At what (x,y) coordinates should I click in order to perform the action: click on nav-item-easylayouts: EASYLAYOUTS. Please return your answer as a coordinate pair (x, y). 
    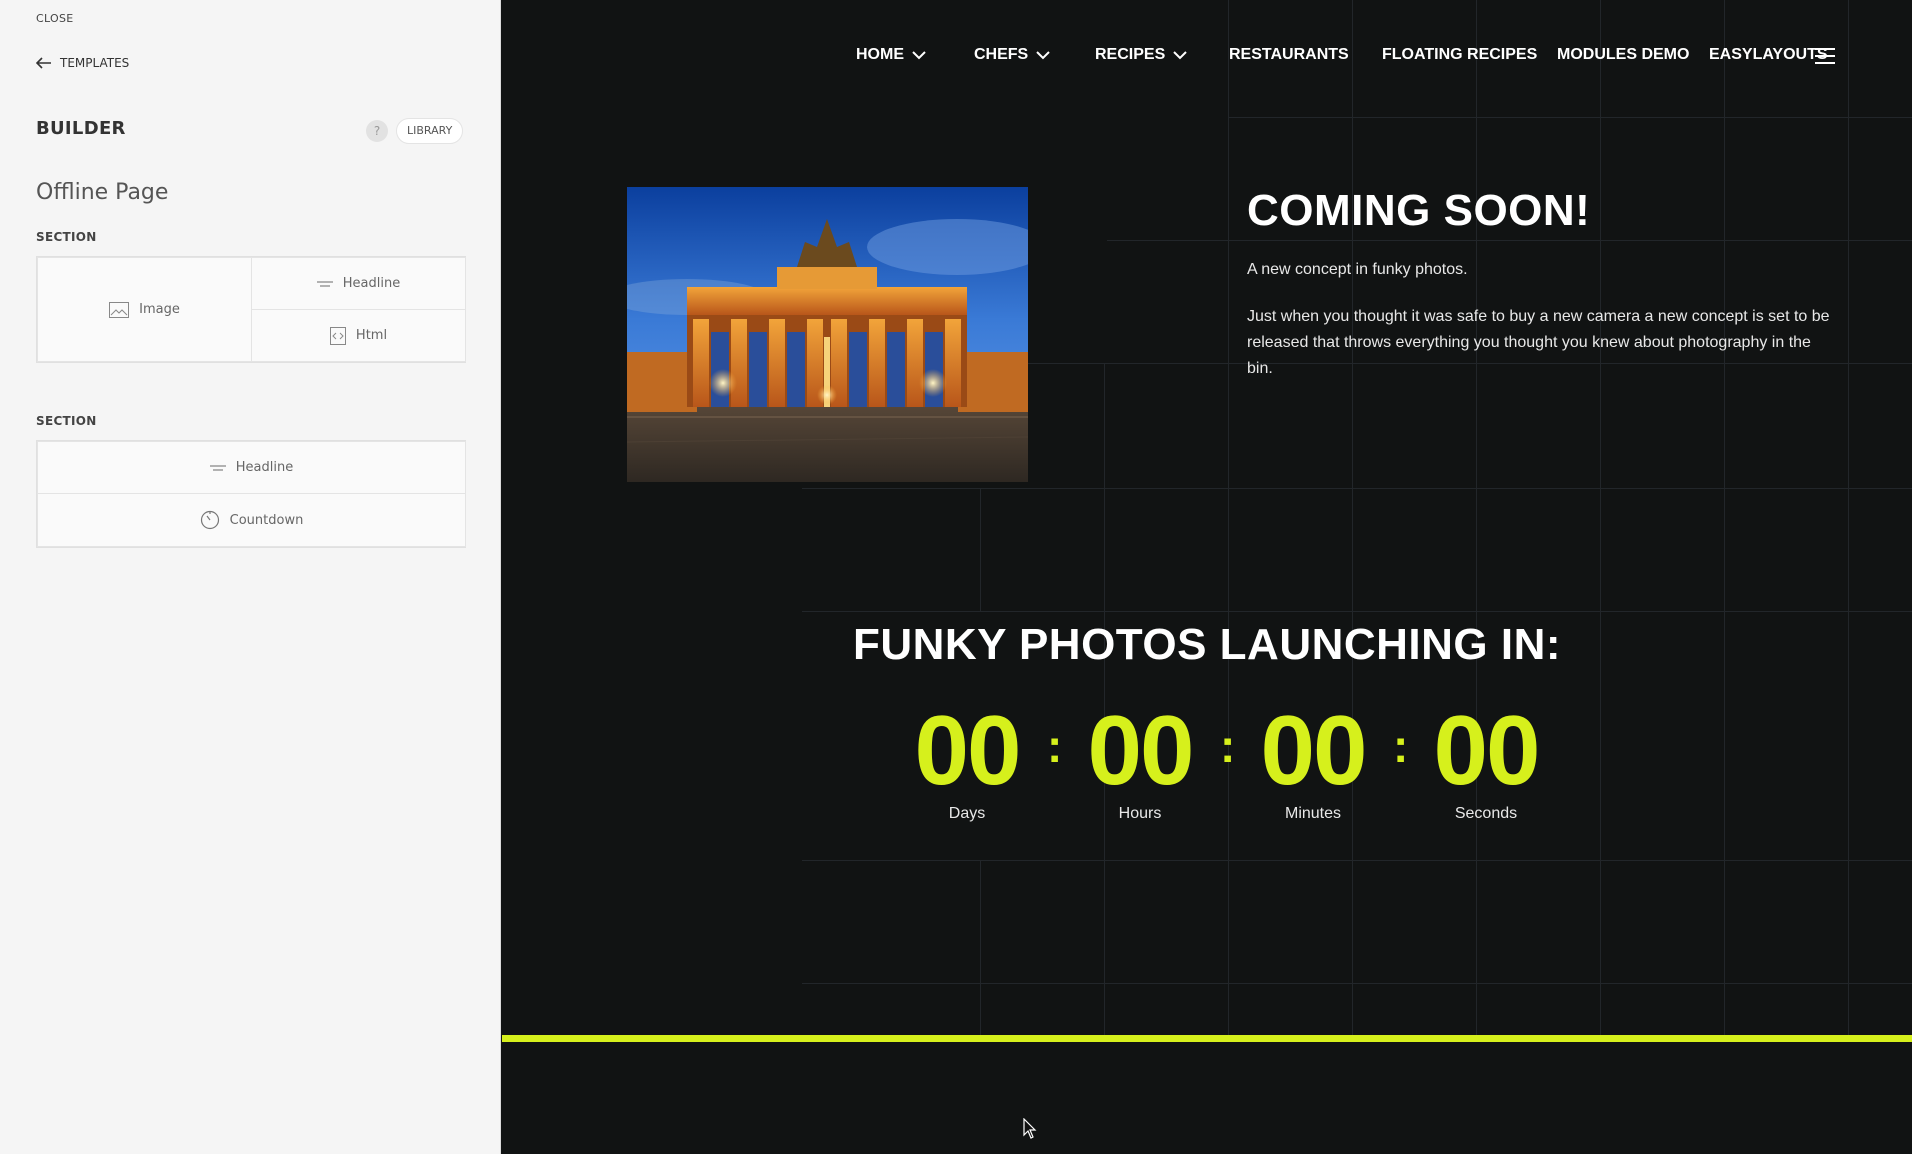
    Looking at the image, I should click on (1768, 55).